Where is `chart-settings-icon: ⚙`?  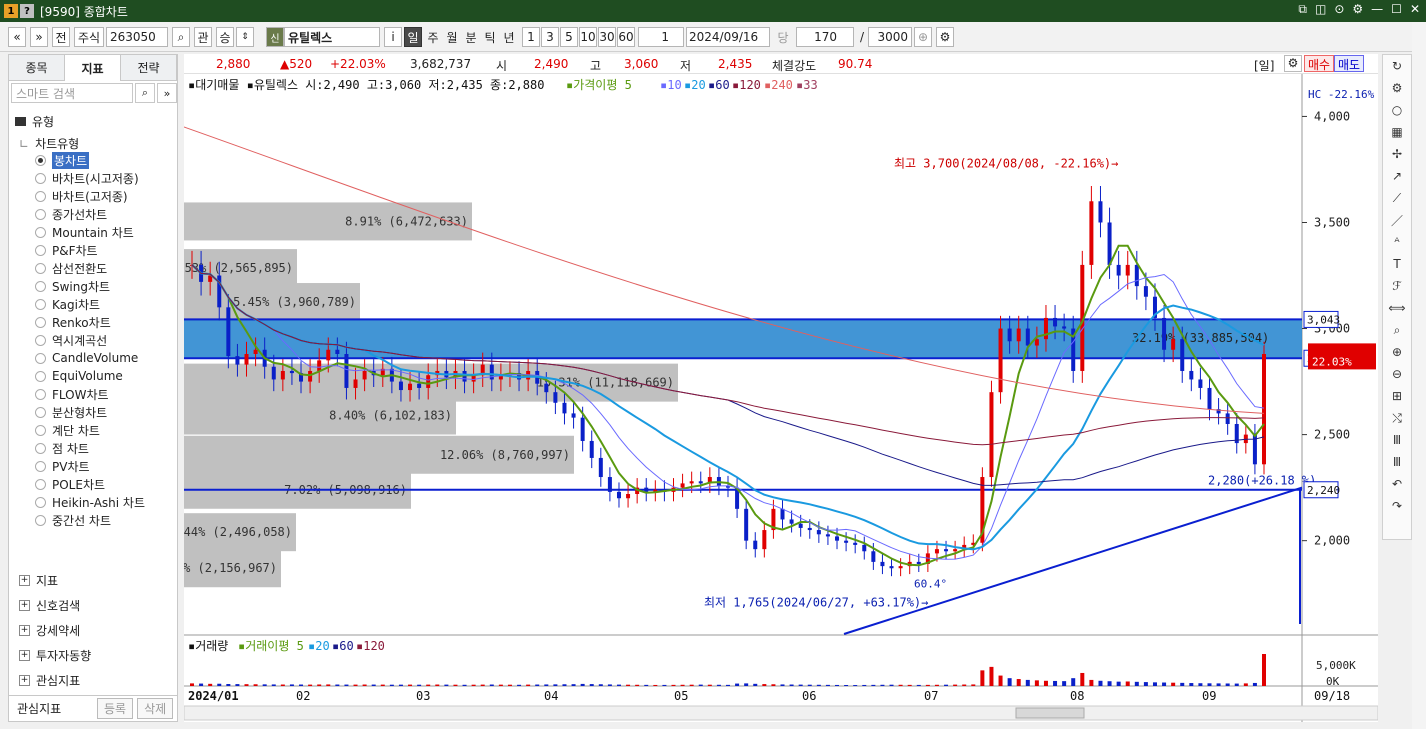
chart-settings-icon: ⚙ is located at coordinates (1293, 63).